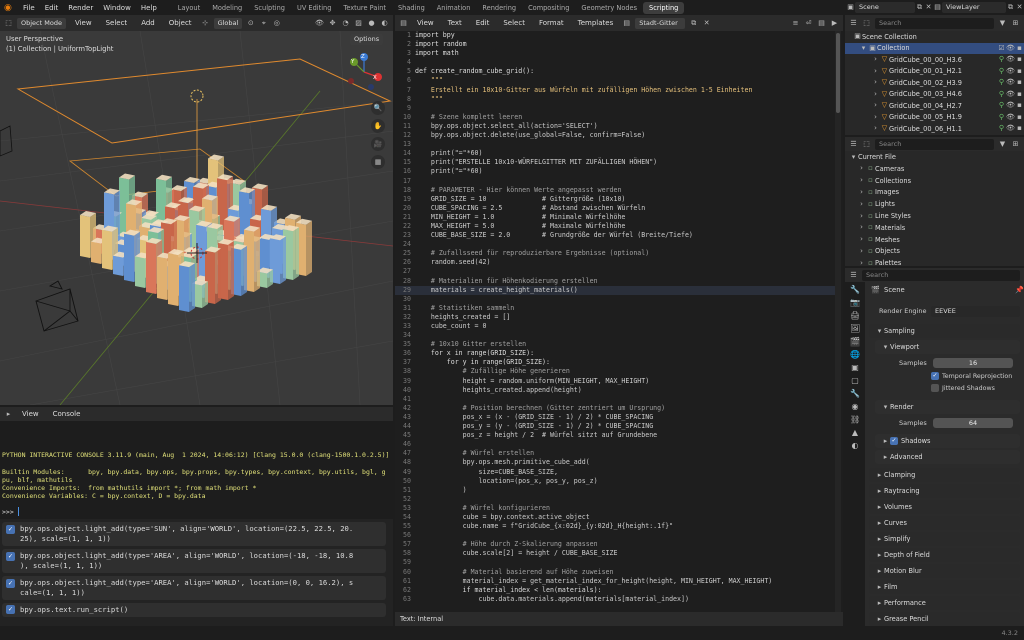 The width and height of the screenshot is (1024, 640). Describe the element at coordinates (934, 240) in the screenshot. I see `datablock-category-row: › ▫ Meshes` at that location.